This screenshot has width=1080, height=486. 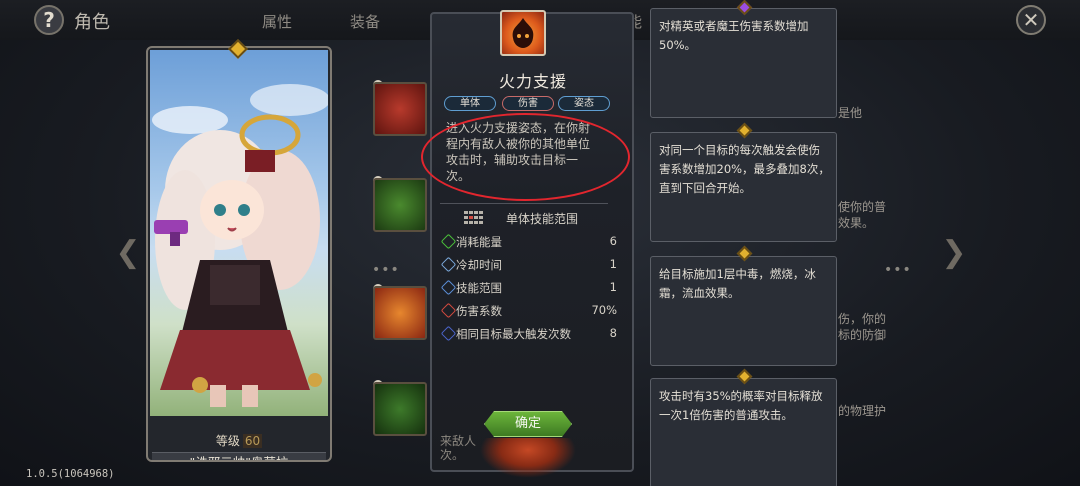 I want to click on stat-label: 技能范围, so click(x=479, y=288).